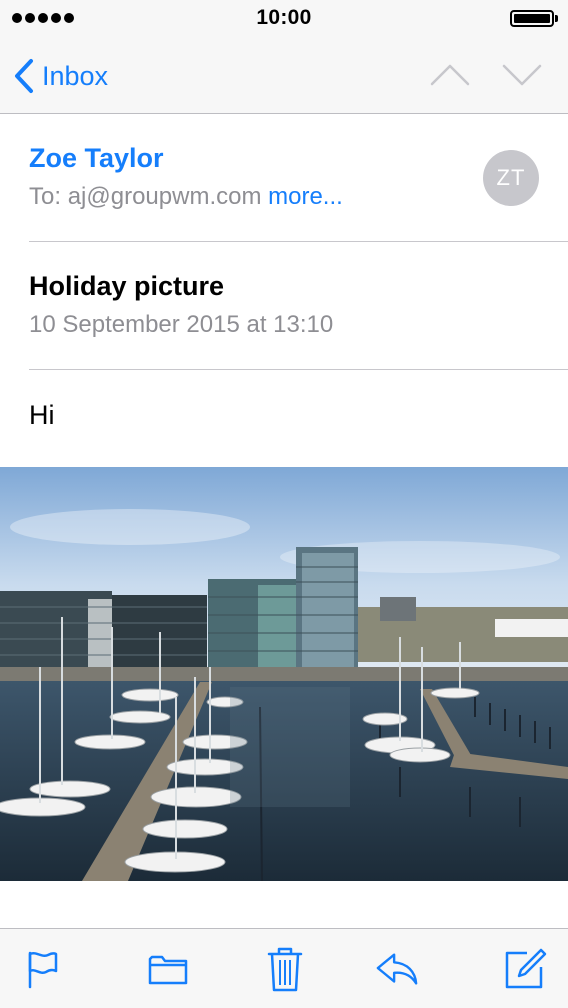 Image resolution: width=568 pixels, height=1008 pixels. I want to click on chevron-up-icon, so click(450, 75).